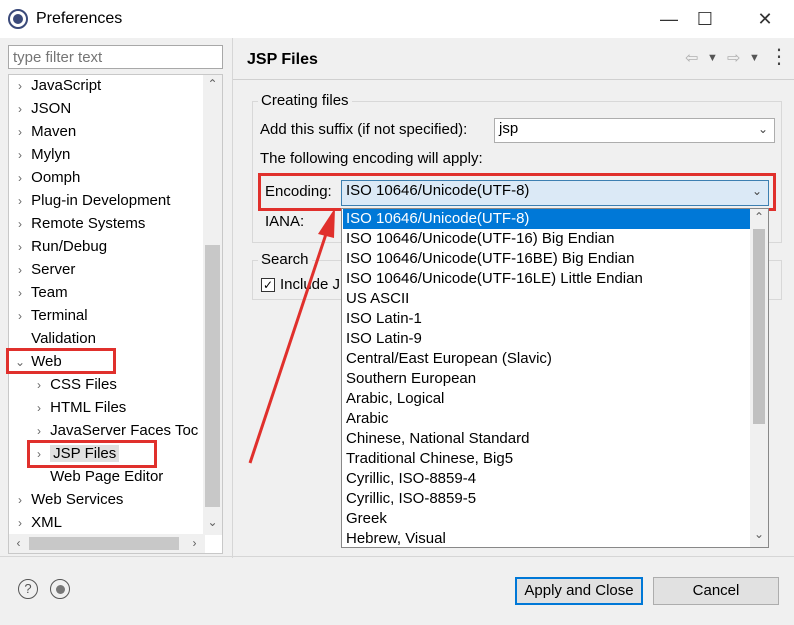 Image resolution: width=794 pixels, height=625 pixels. What do you see at coordinates (364, 129) in the screenshot?
I see `suffix-label: Add this suffix (if not specified):` at bounding box center [364, 129].